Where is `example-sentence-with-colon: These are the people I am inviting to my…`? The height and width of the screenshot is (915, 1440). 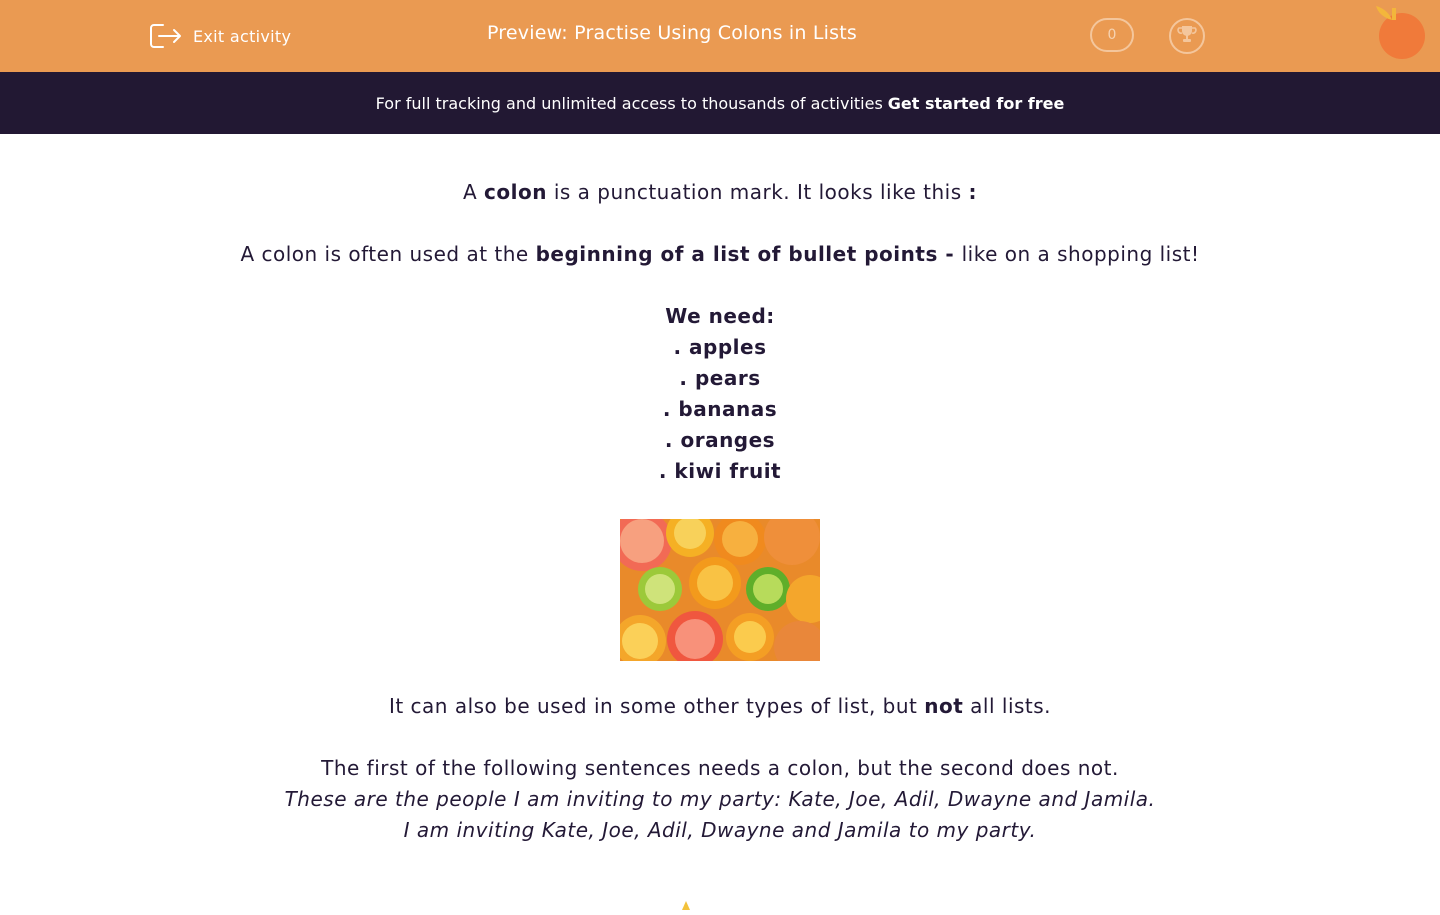
example-sentence-with-colon: These are the people I am inviting to my… is located at coordinates (720, 799).